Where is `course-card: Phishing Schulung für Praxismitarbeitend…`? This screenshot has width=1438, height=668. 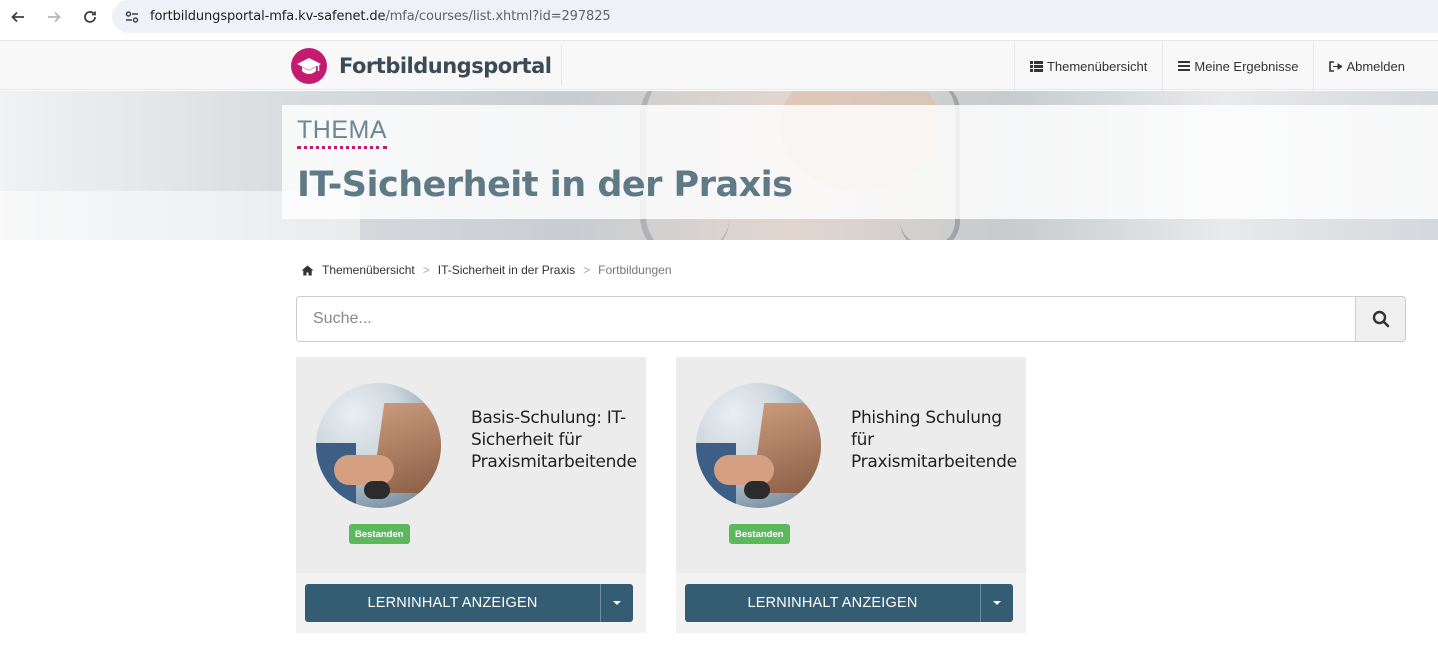 course-card: Phishing Schulung für Praxismitarbeitend… is located at coordinates (851, 495).